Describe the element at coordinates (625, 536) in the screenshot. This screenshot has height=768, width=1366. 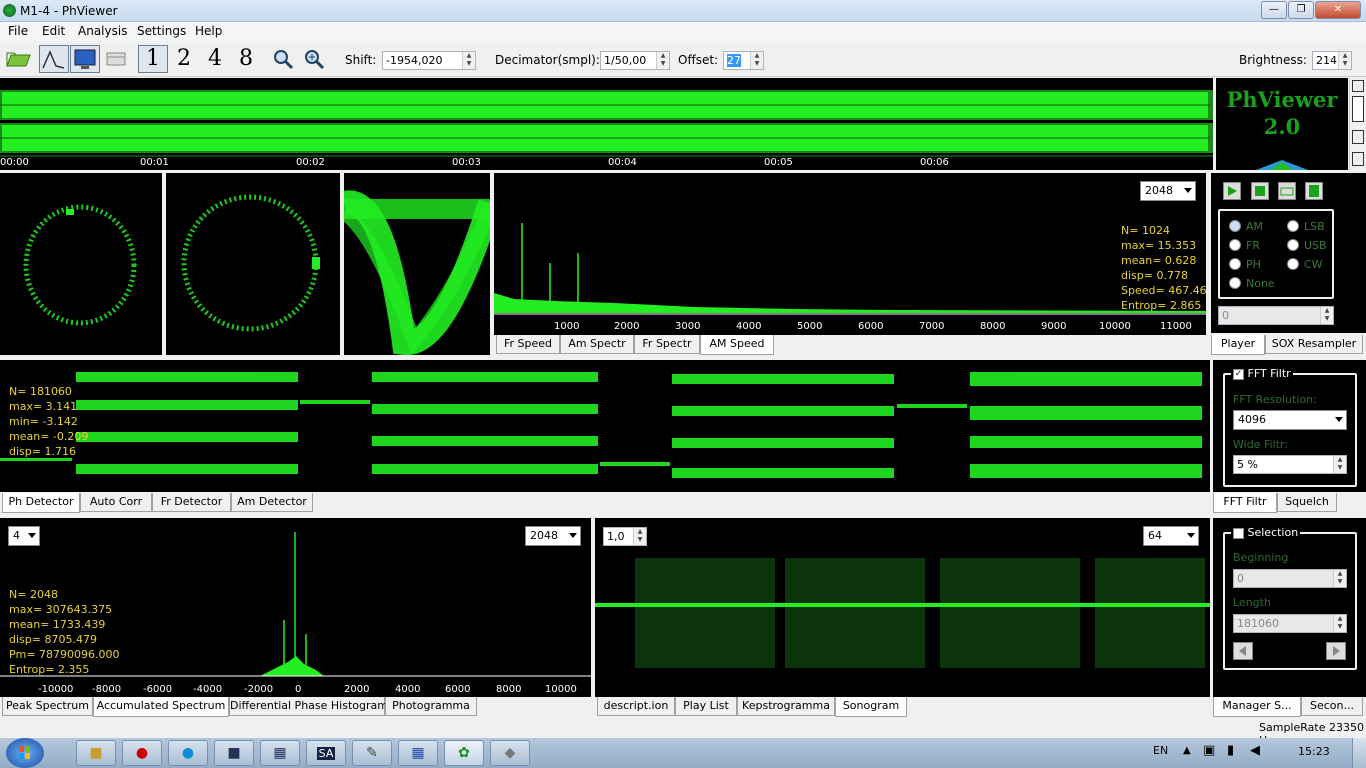
I see `sonogram-scale-input: 1,0 ▲ ▼` at that location.